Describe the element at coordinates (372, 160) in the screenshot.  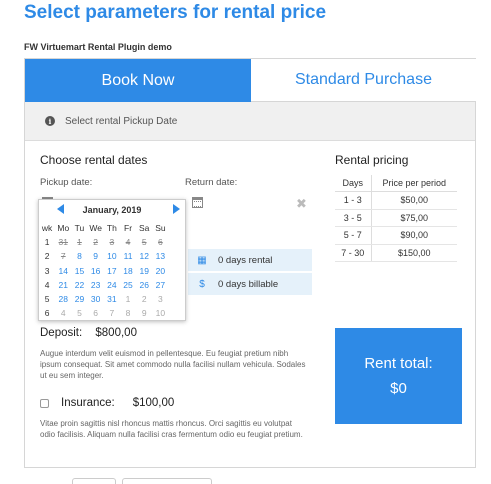
I see `pricing-section-title: Rental pricing` at that location.